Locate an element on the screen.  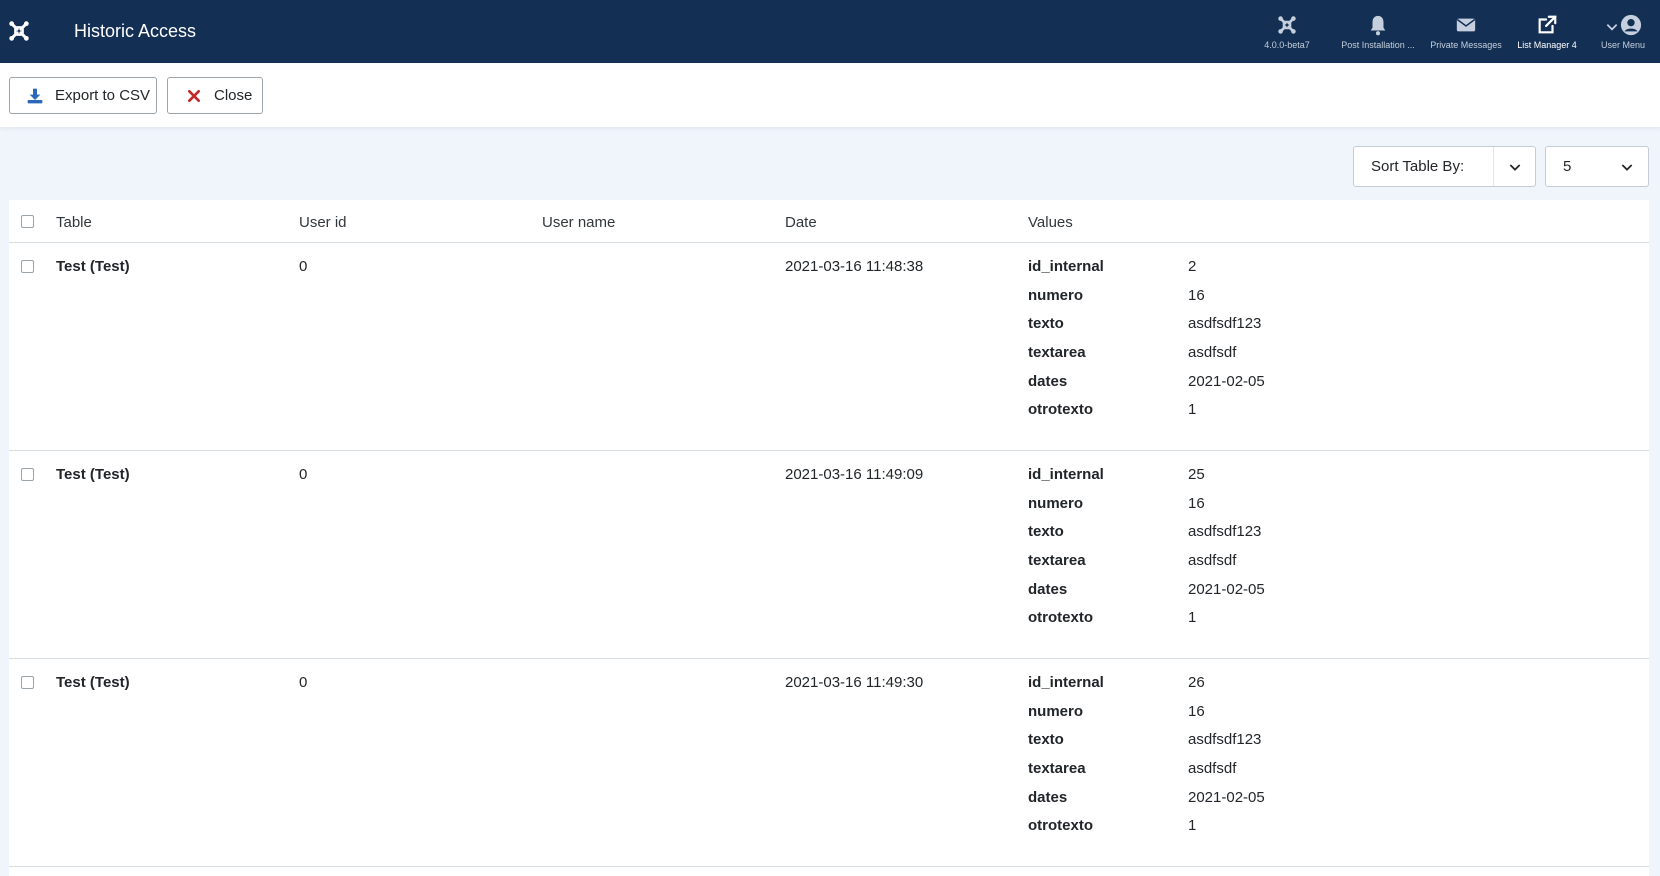
col-date: Date is located at coordinates (801, 222).